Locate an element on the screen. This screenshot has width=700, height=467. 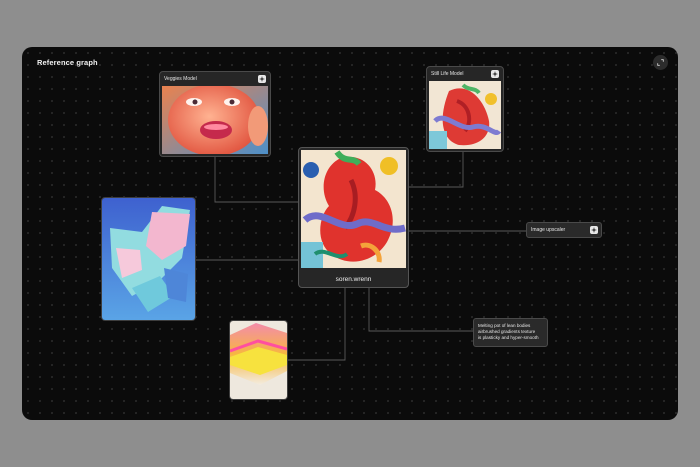
veggies-model-node: Veggies Model is located at coordinates (215, 114).